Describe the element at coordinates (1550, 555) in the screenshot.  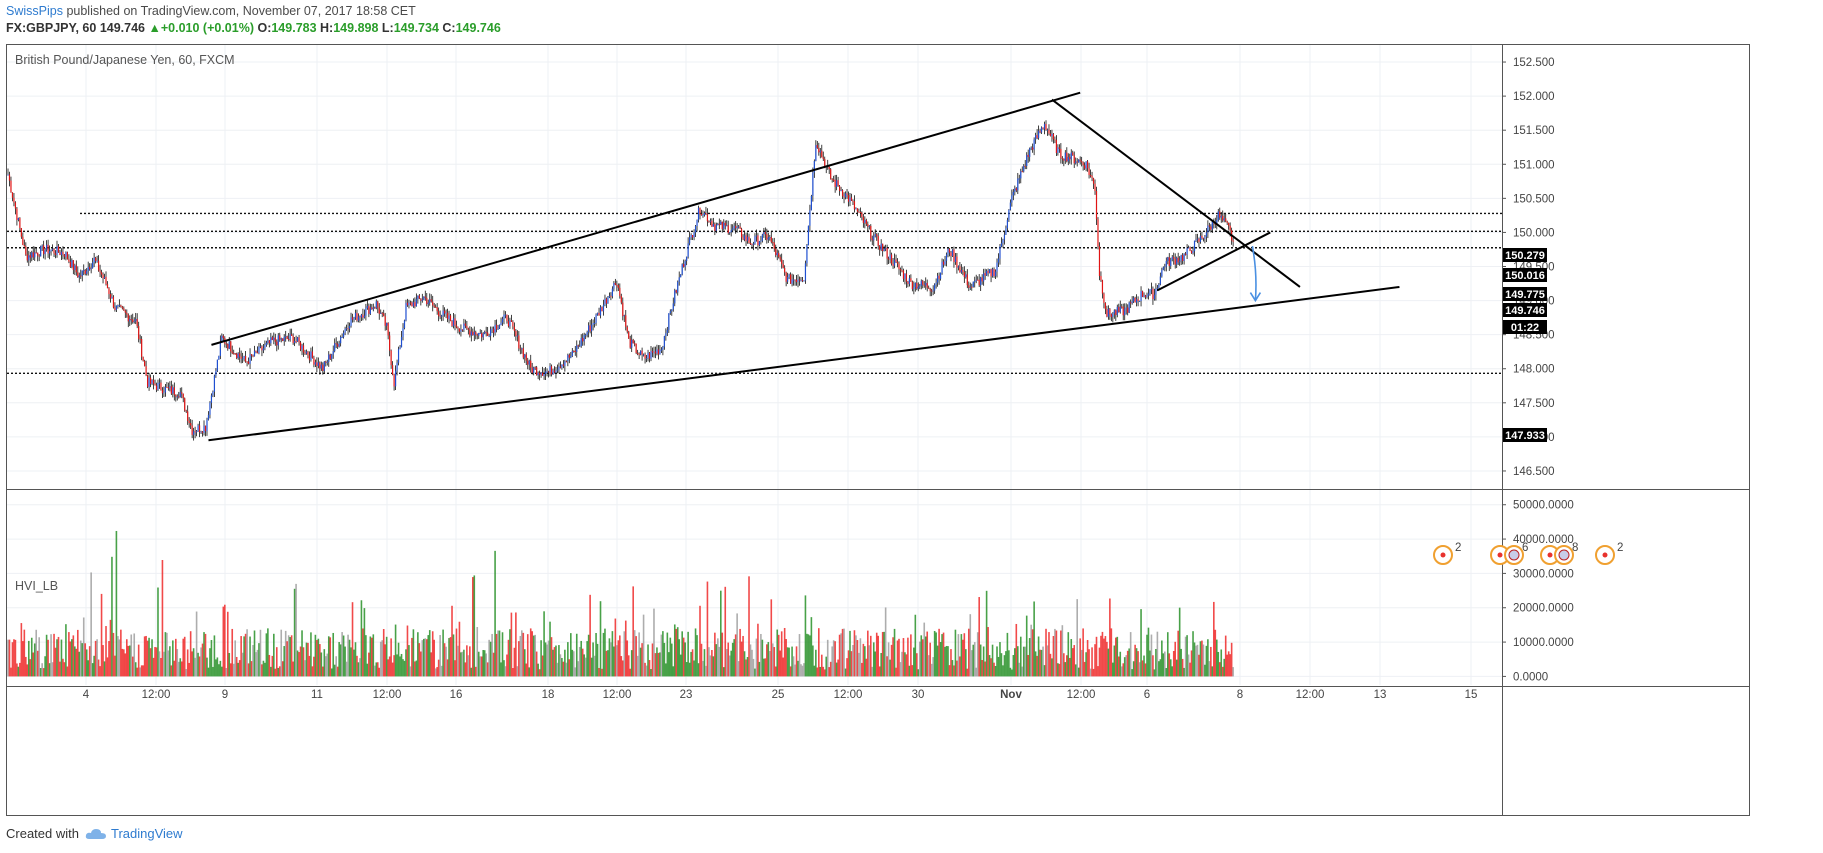
I see `event-dot-icon` at that location.